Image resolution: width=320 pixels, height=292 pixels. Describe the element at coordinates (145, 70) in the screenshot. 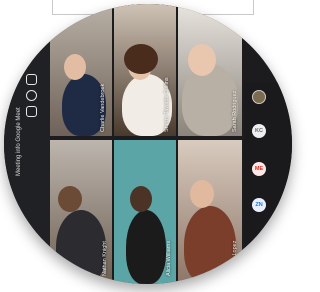

I see `video-tile: Sherry Tawade Collins` at that location.